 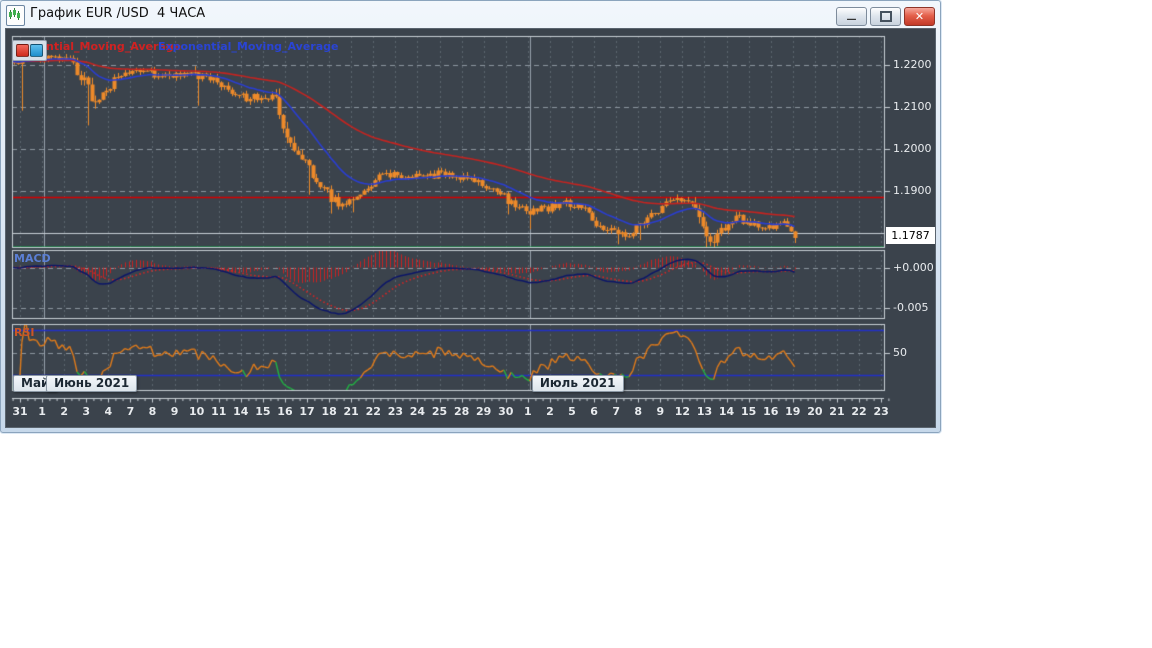 What do you see at coordinates (22, 50) in the screenshot?
I see `indicator-red-button` at bounding box center [22, 50].